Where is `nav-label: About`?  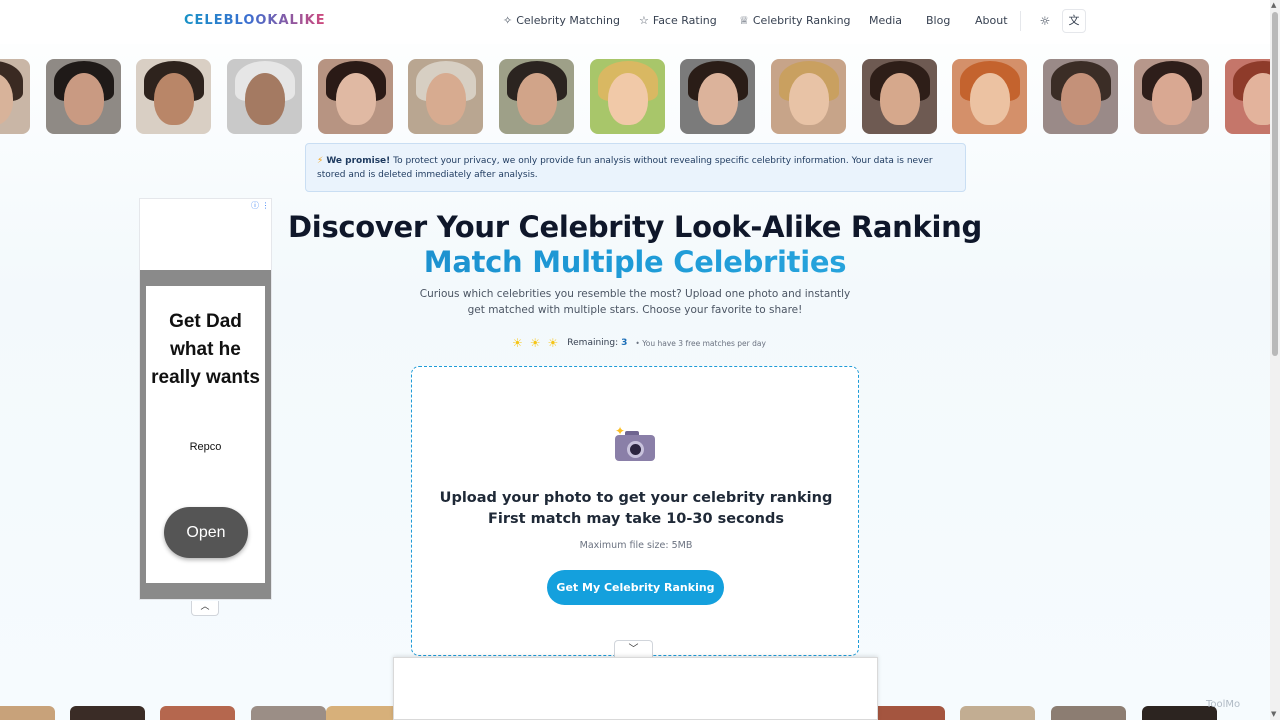
nav-label: About is located at coordinates (991, 20).